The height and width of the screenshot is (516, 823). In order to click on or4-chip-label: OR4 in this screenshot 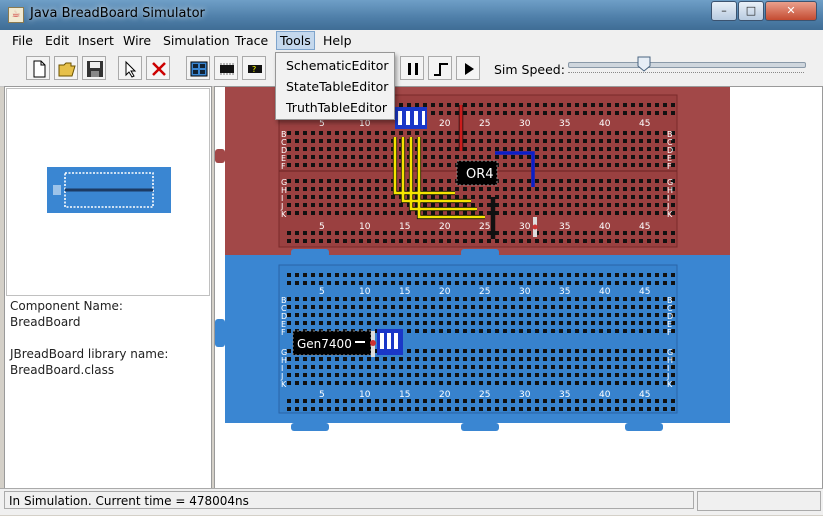, I will do `click(480, 174)`.